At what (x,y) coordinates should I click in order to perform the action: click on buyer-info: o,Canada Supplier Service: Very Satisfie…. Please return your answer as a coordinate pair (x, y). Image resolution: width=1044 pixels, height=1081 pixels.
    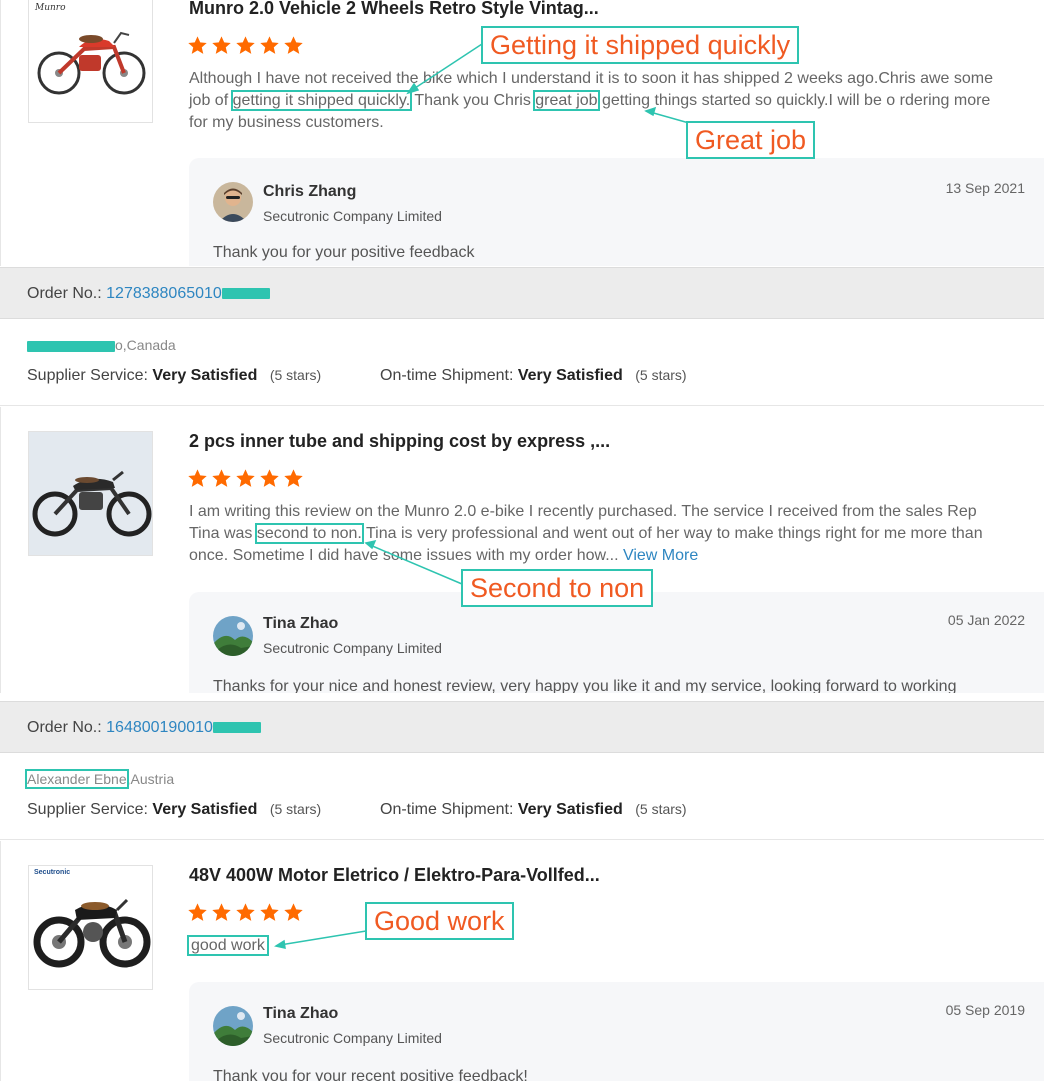
    Looking at the image, I should click on (522, 363).